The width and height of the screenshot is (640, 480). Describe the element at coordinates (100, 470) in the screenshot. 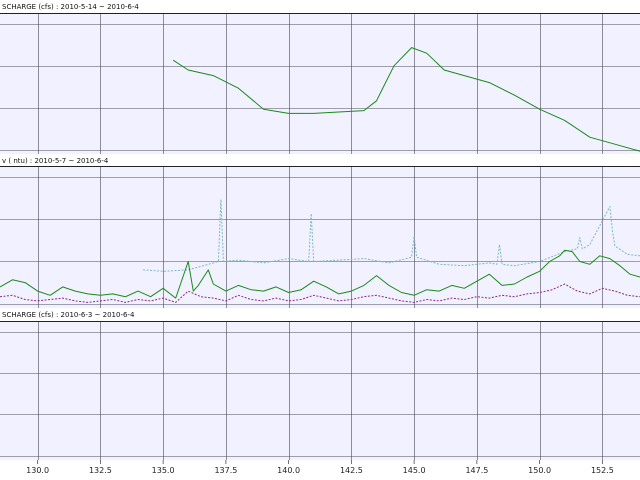

I see `x-tick-label: 132.5` at that location.